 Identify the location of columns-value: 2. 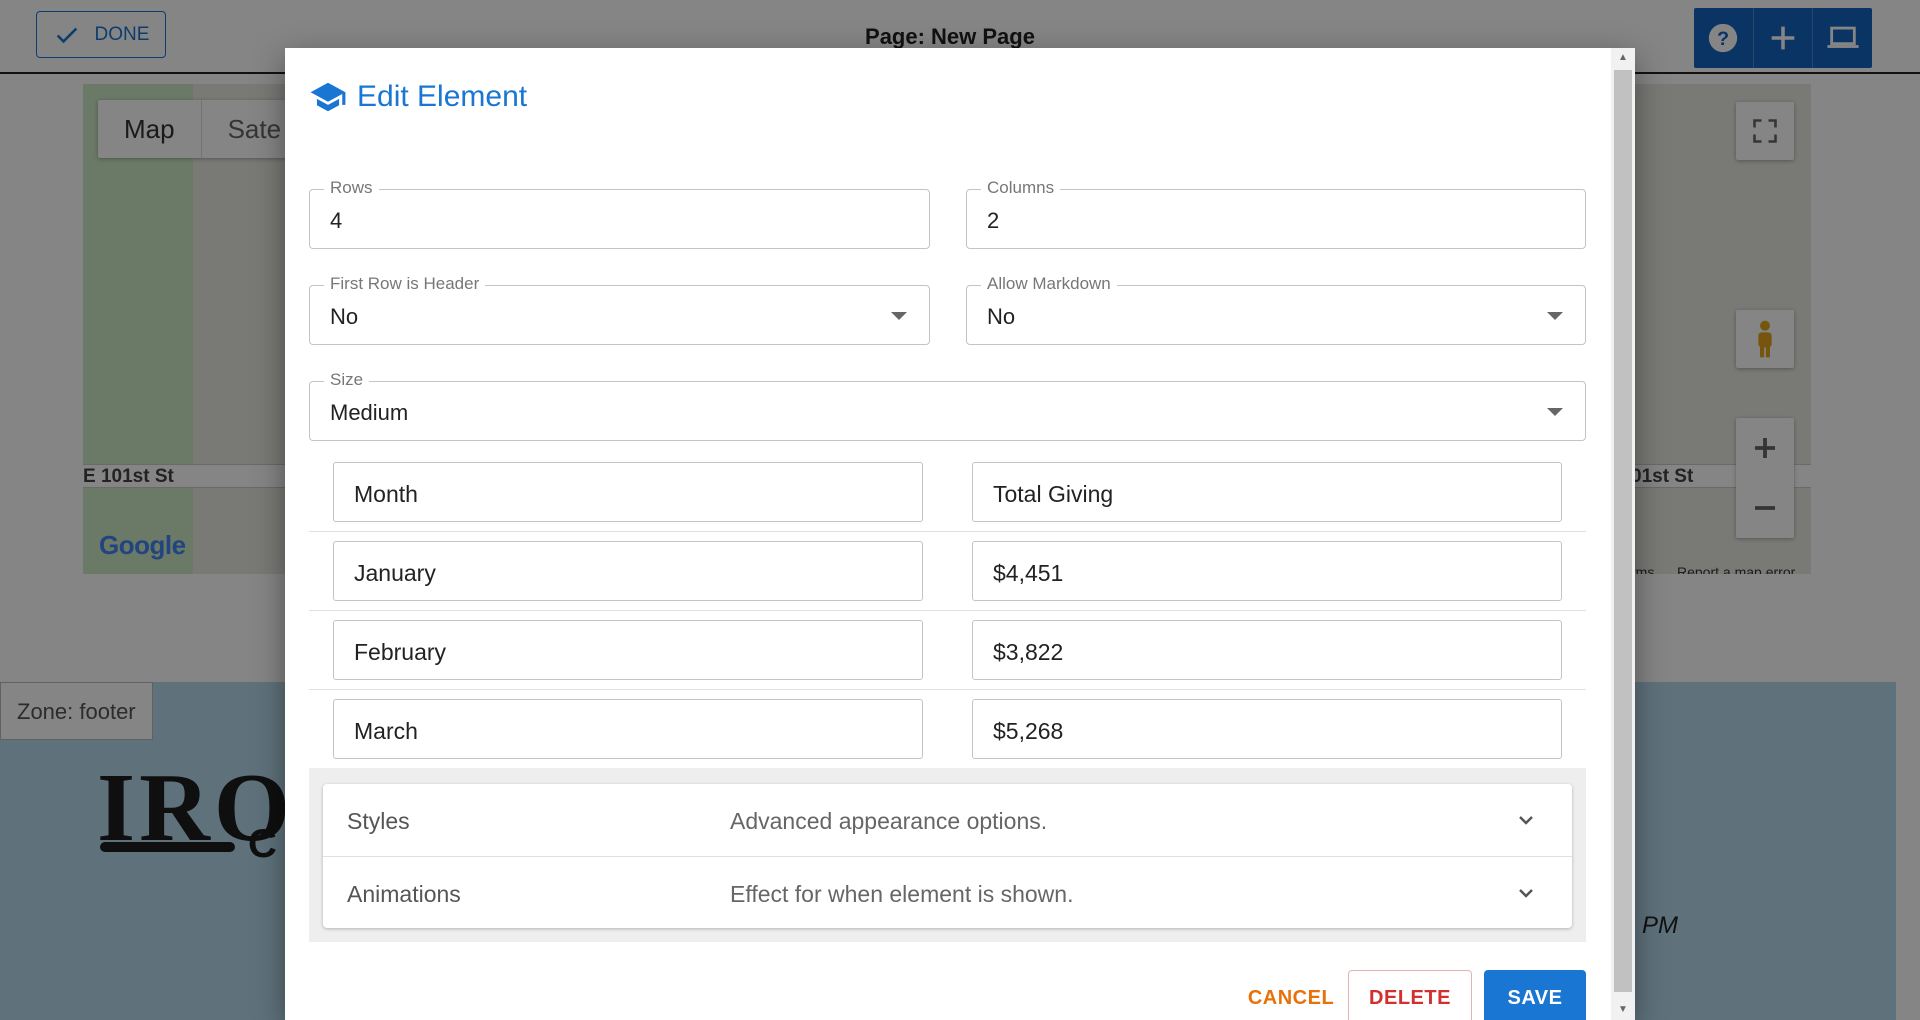
(993, 220).